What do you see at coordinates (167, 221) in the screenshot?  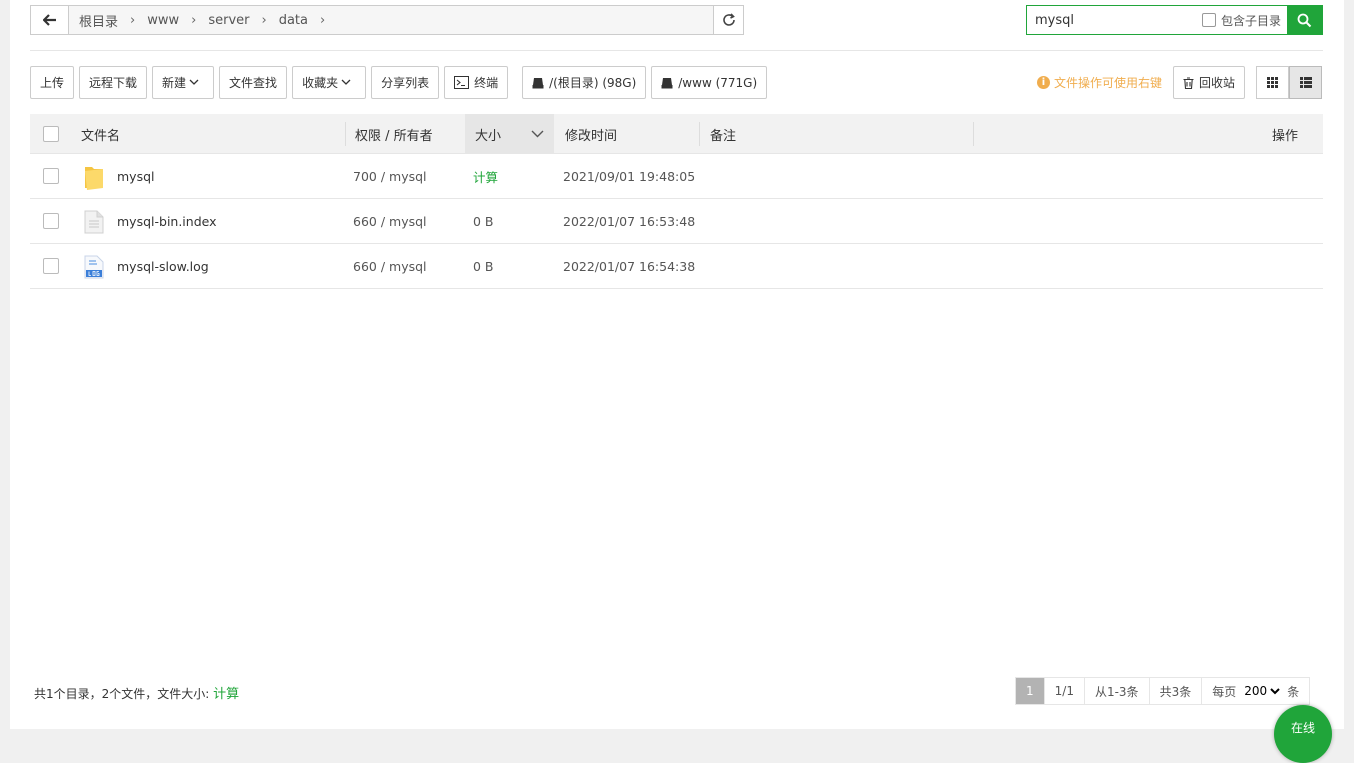 I see `file-name: mysql-bin.index` at bounding box center [167, 221].